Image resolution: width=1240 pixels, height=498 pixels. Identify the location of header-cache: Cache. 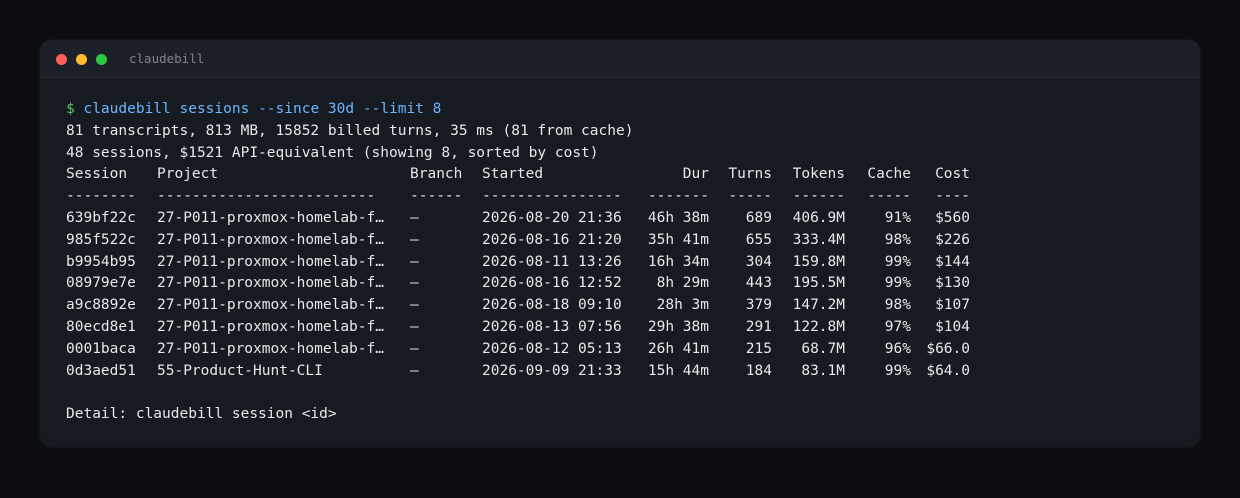
(889, 174).